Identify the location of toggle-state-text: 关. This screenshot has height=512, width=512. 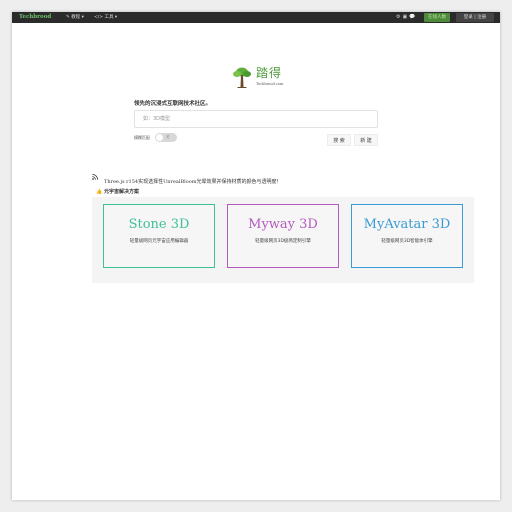
(168, 137).